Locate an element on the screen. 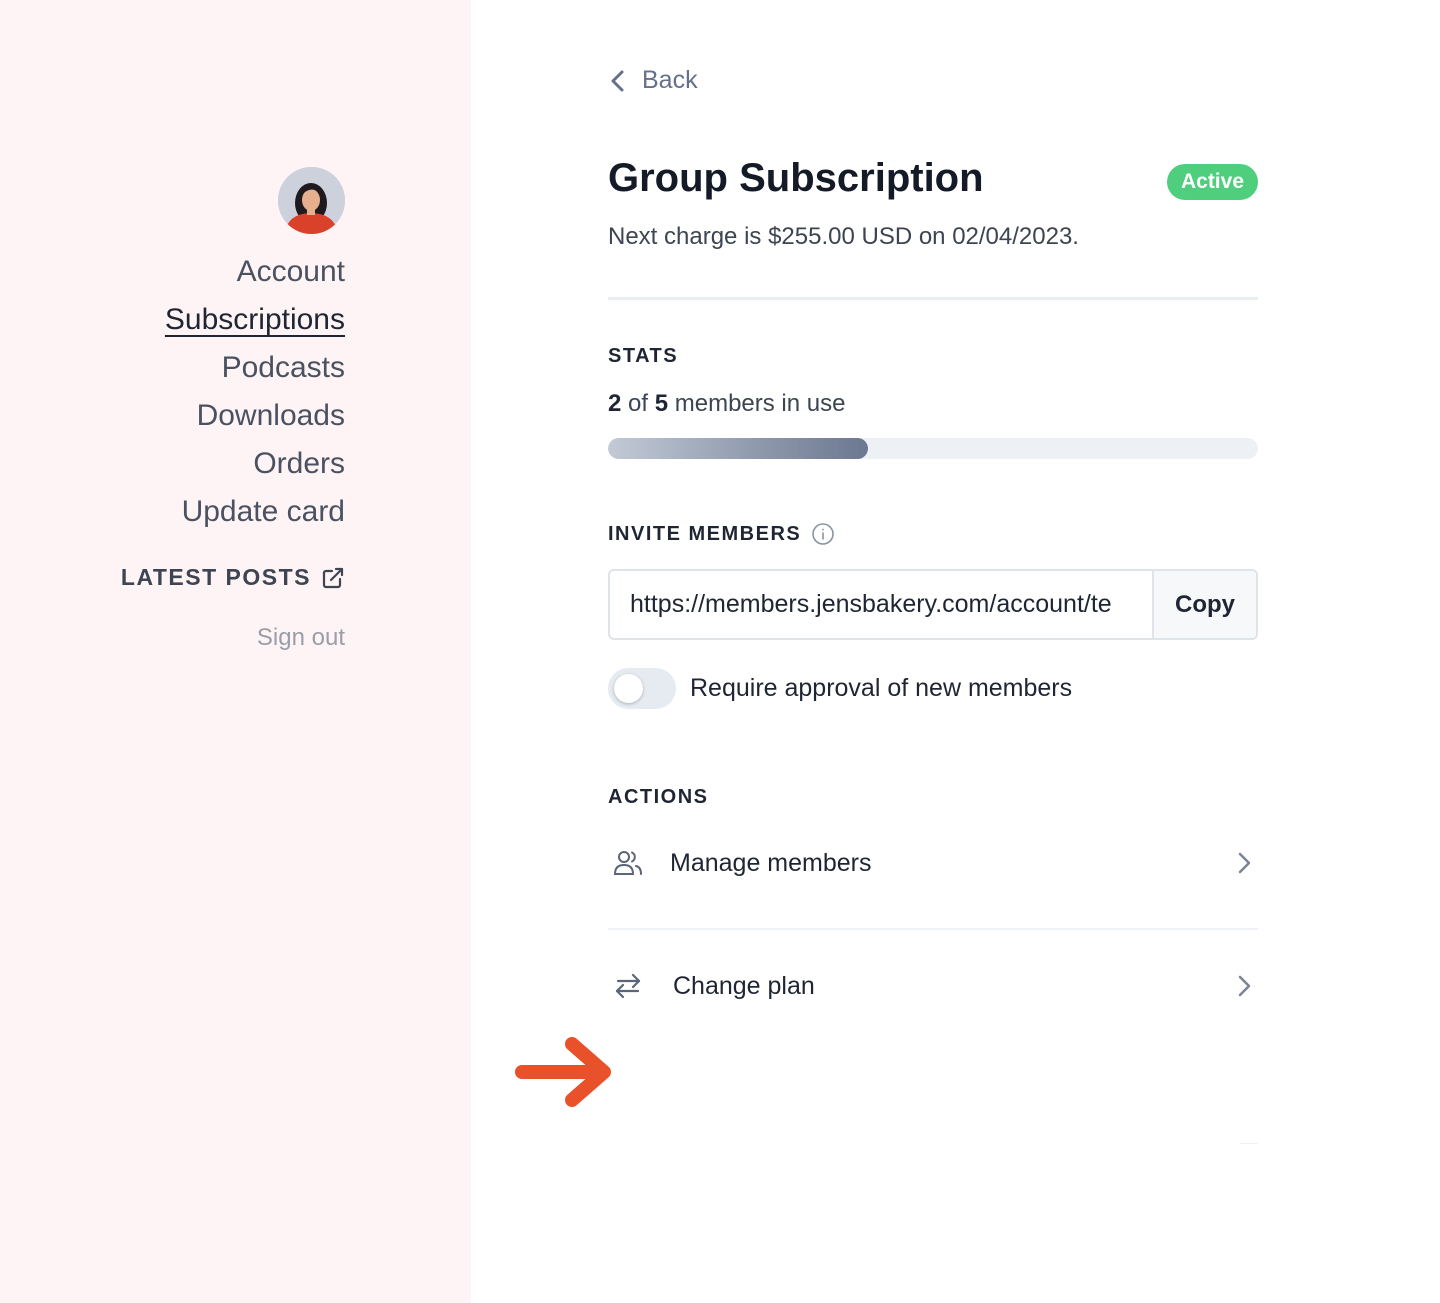  users-icon is located at coordinates (628, 863).